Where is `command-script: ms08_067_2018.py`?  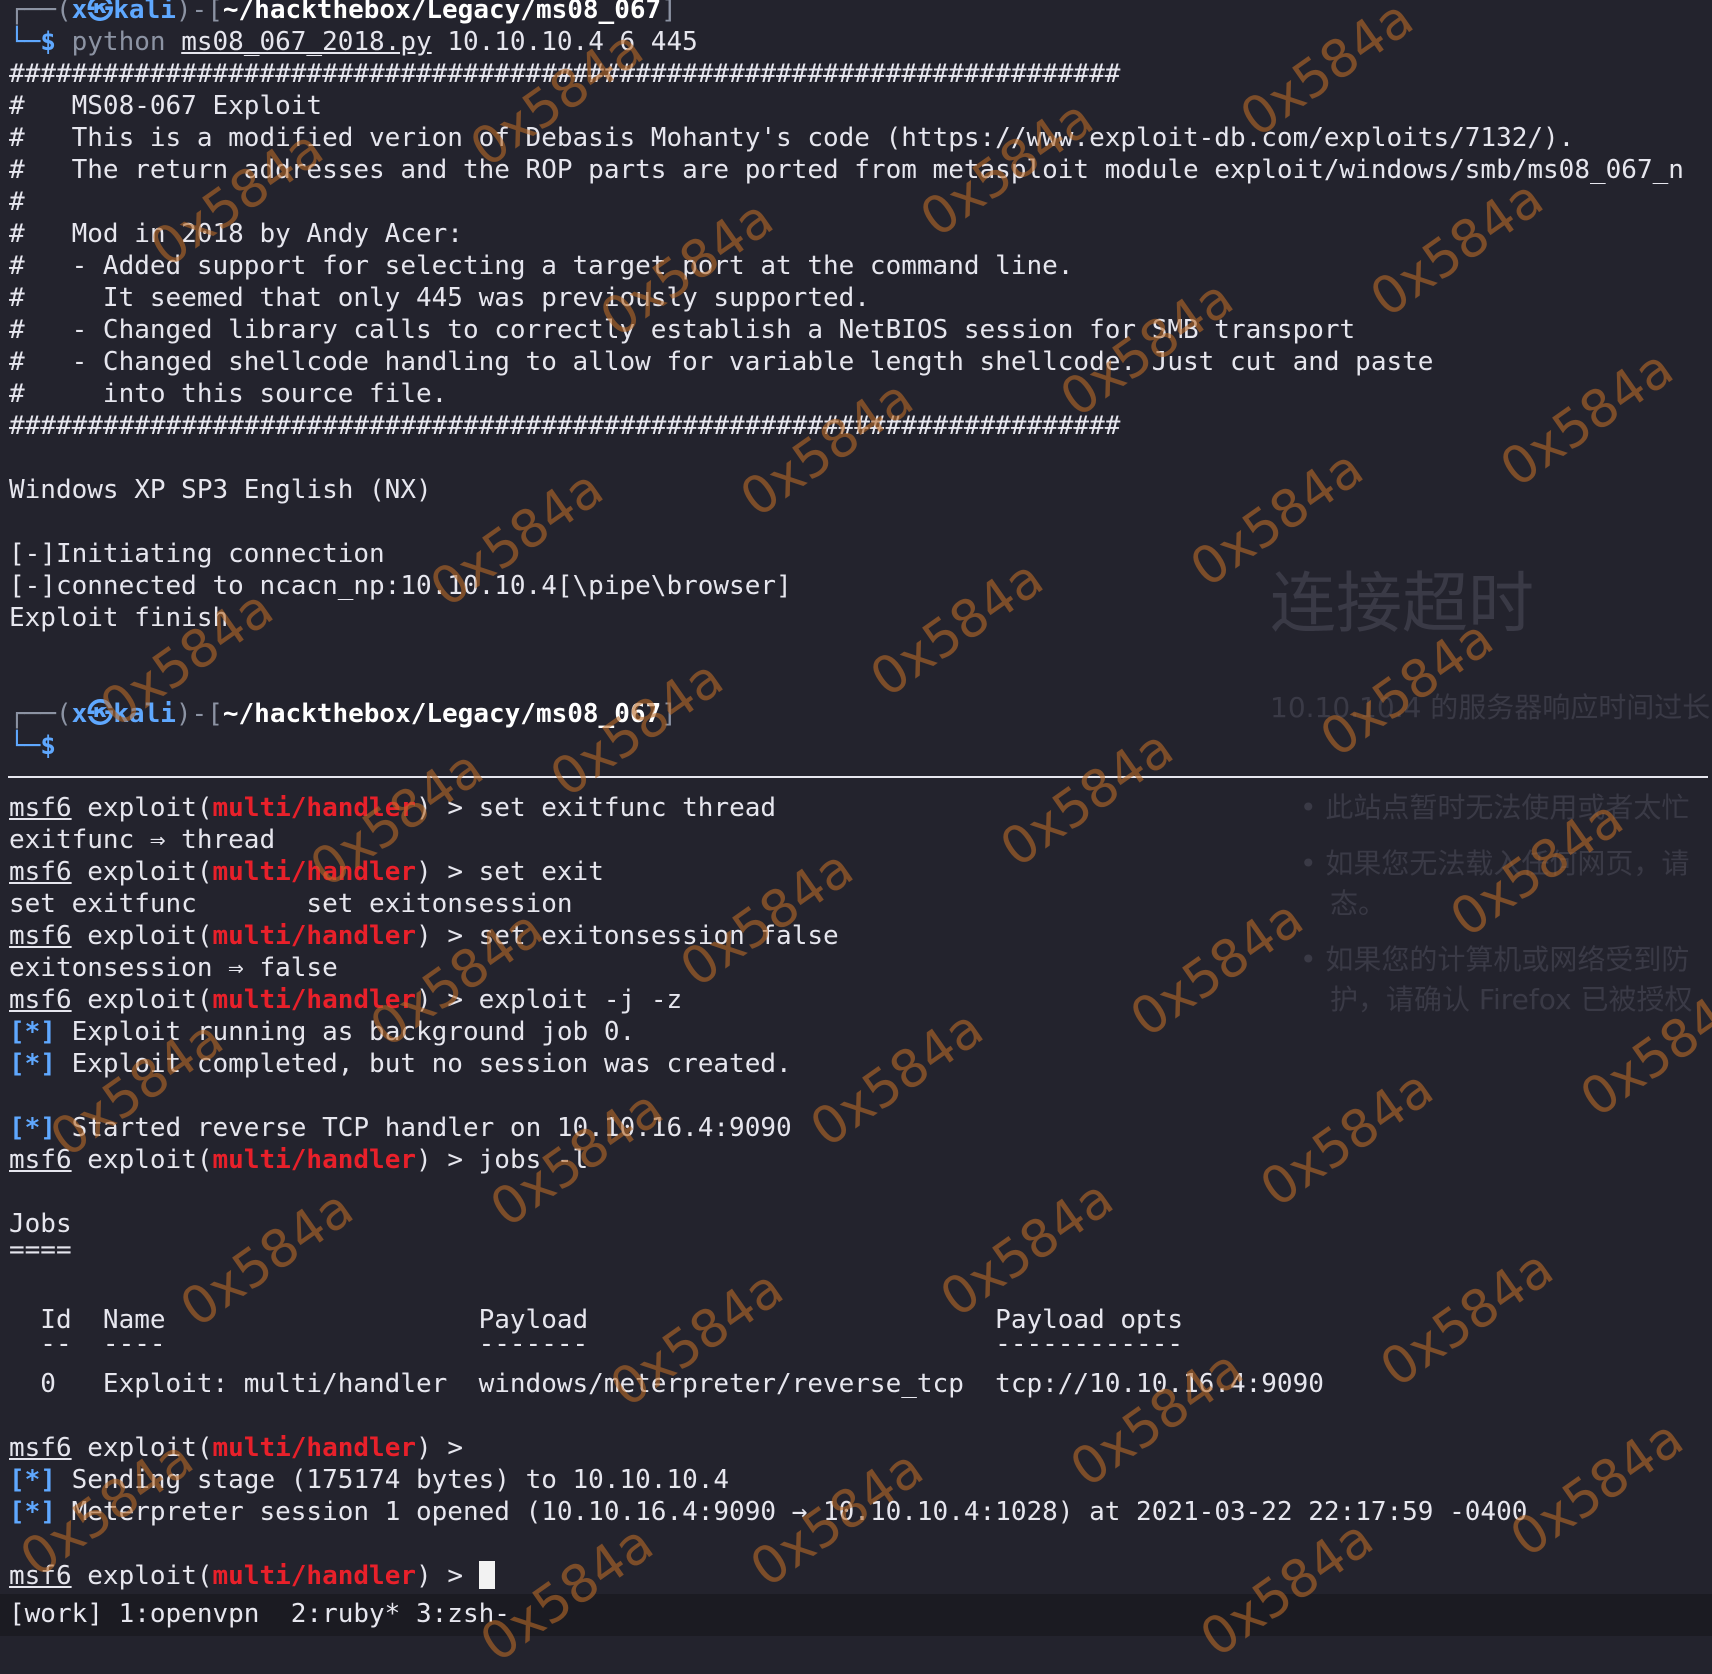
command-script: ms08_067_2018.py is located at coordinates (306, 42).